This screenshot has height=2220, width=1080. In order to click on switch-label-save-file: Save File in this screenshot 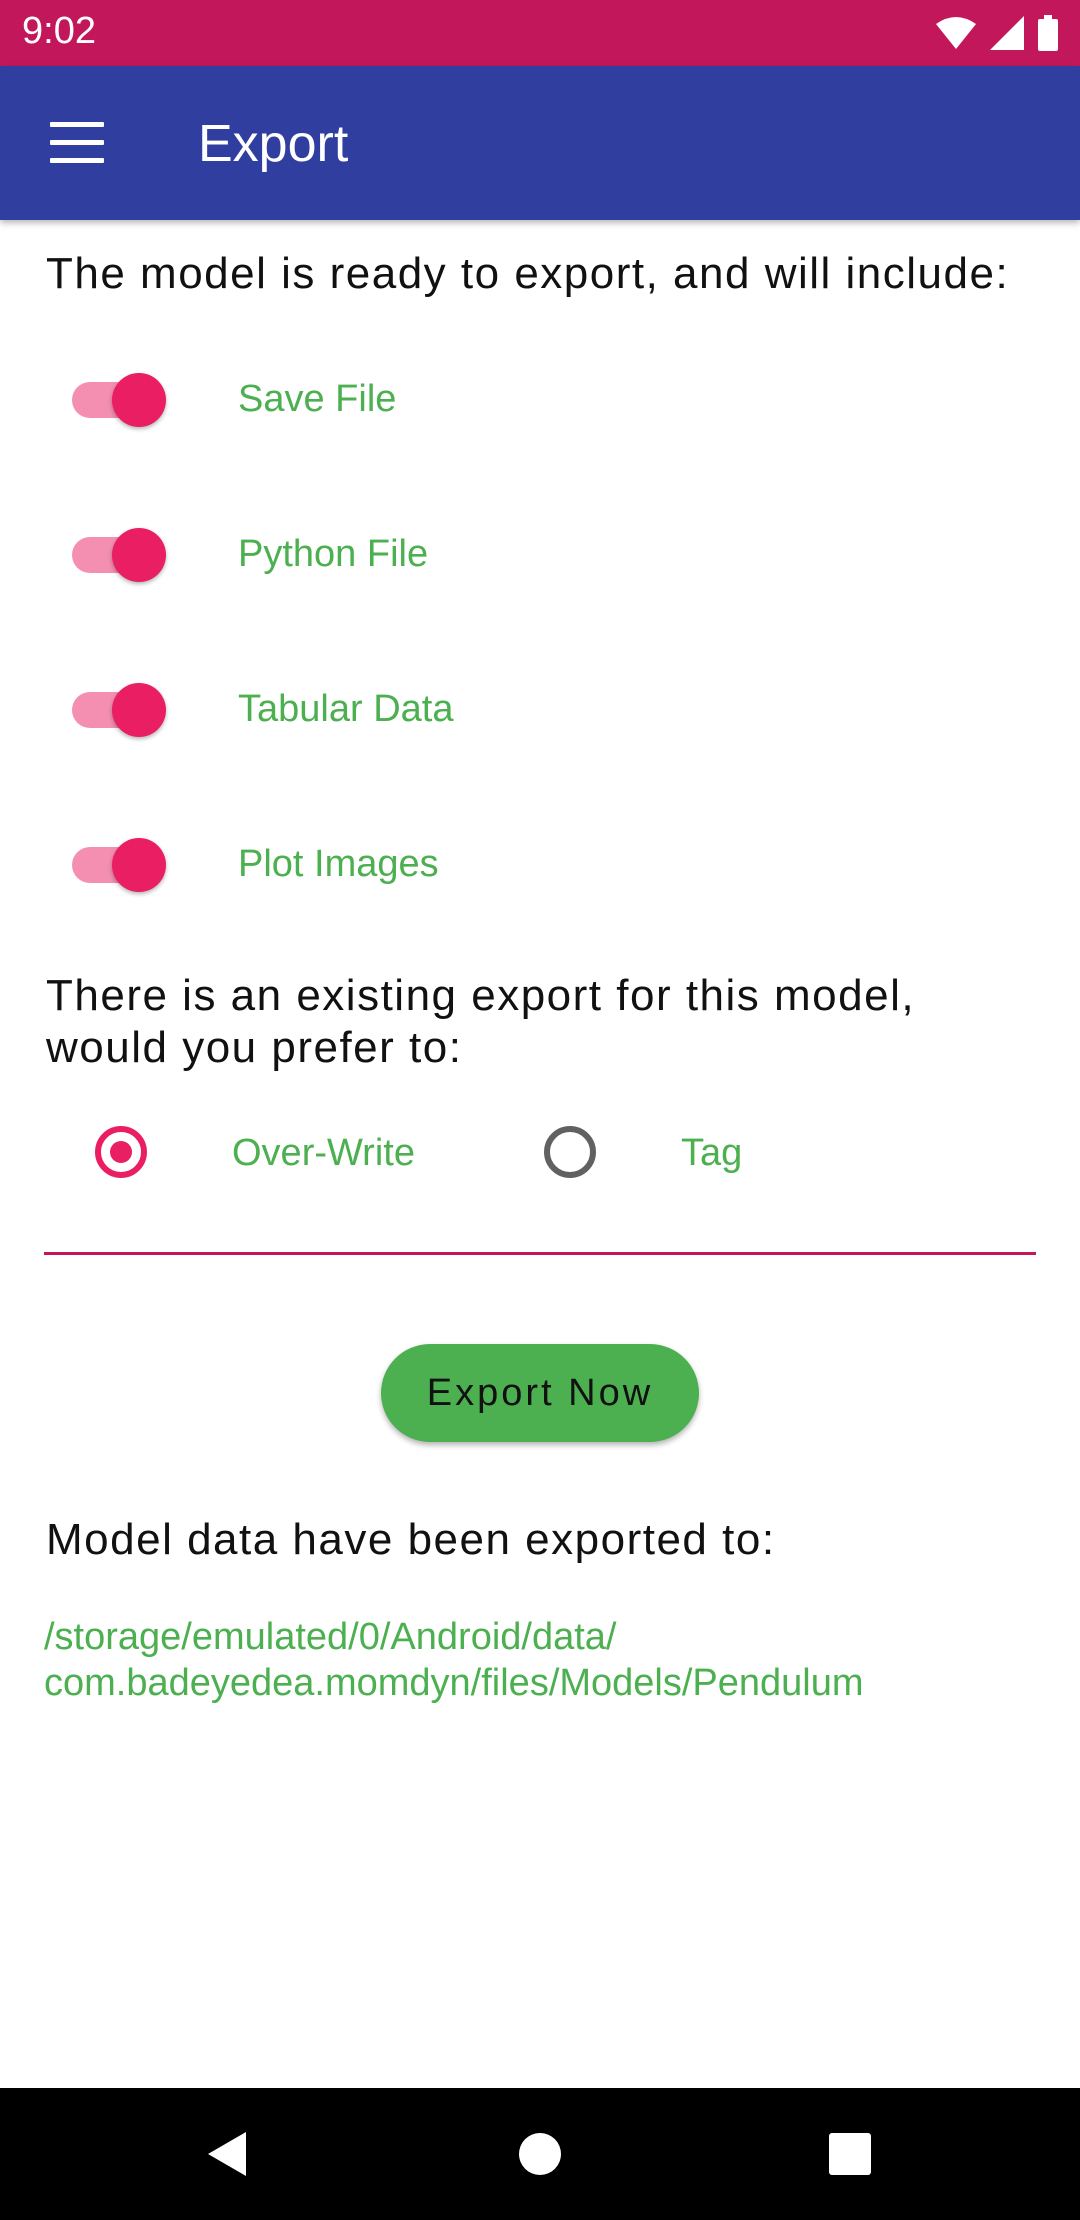, I will do `click(317, 399)`.